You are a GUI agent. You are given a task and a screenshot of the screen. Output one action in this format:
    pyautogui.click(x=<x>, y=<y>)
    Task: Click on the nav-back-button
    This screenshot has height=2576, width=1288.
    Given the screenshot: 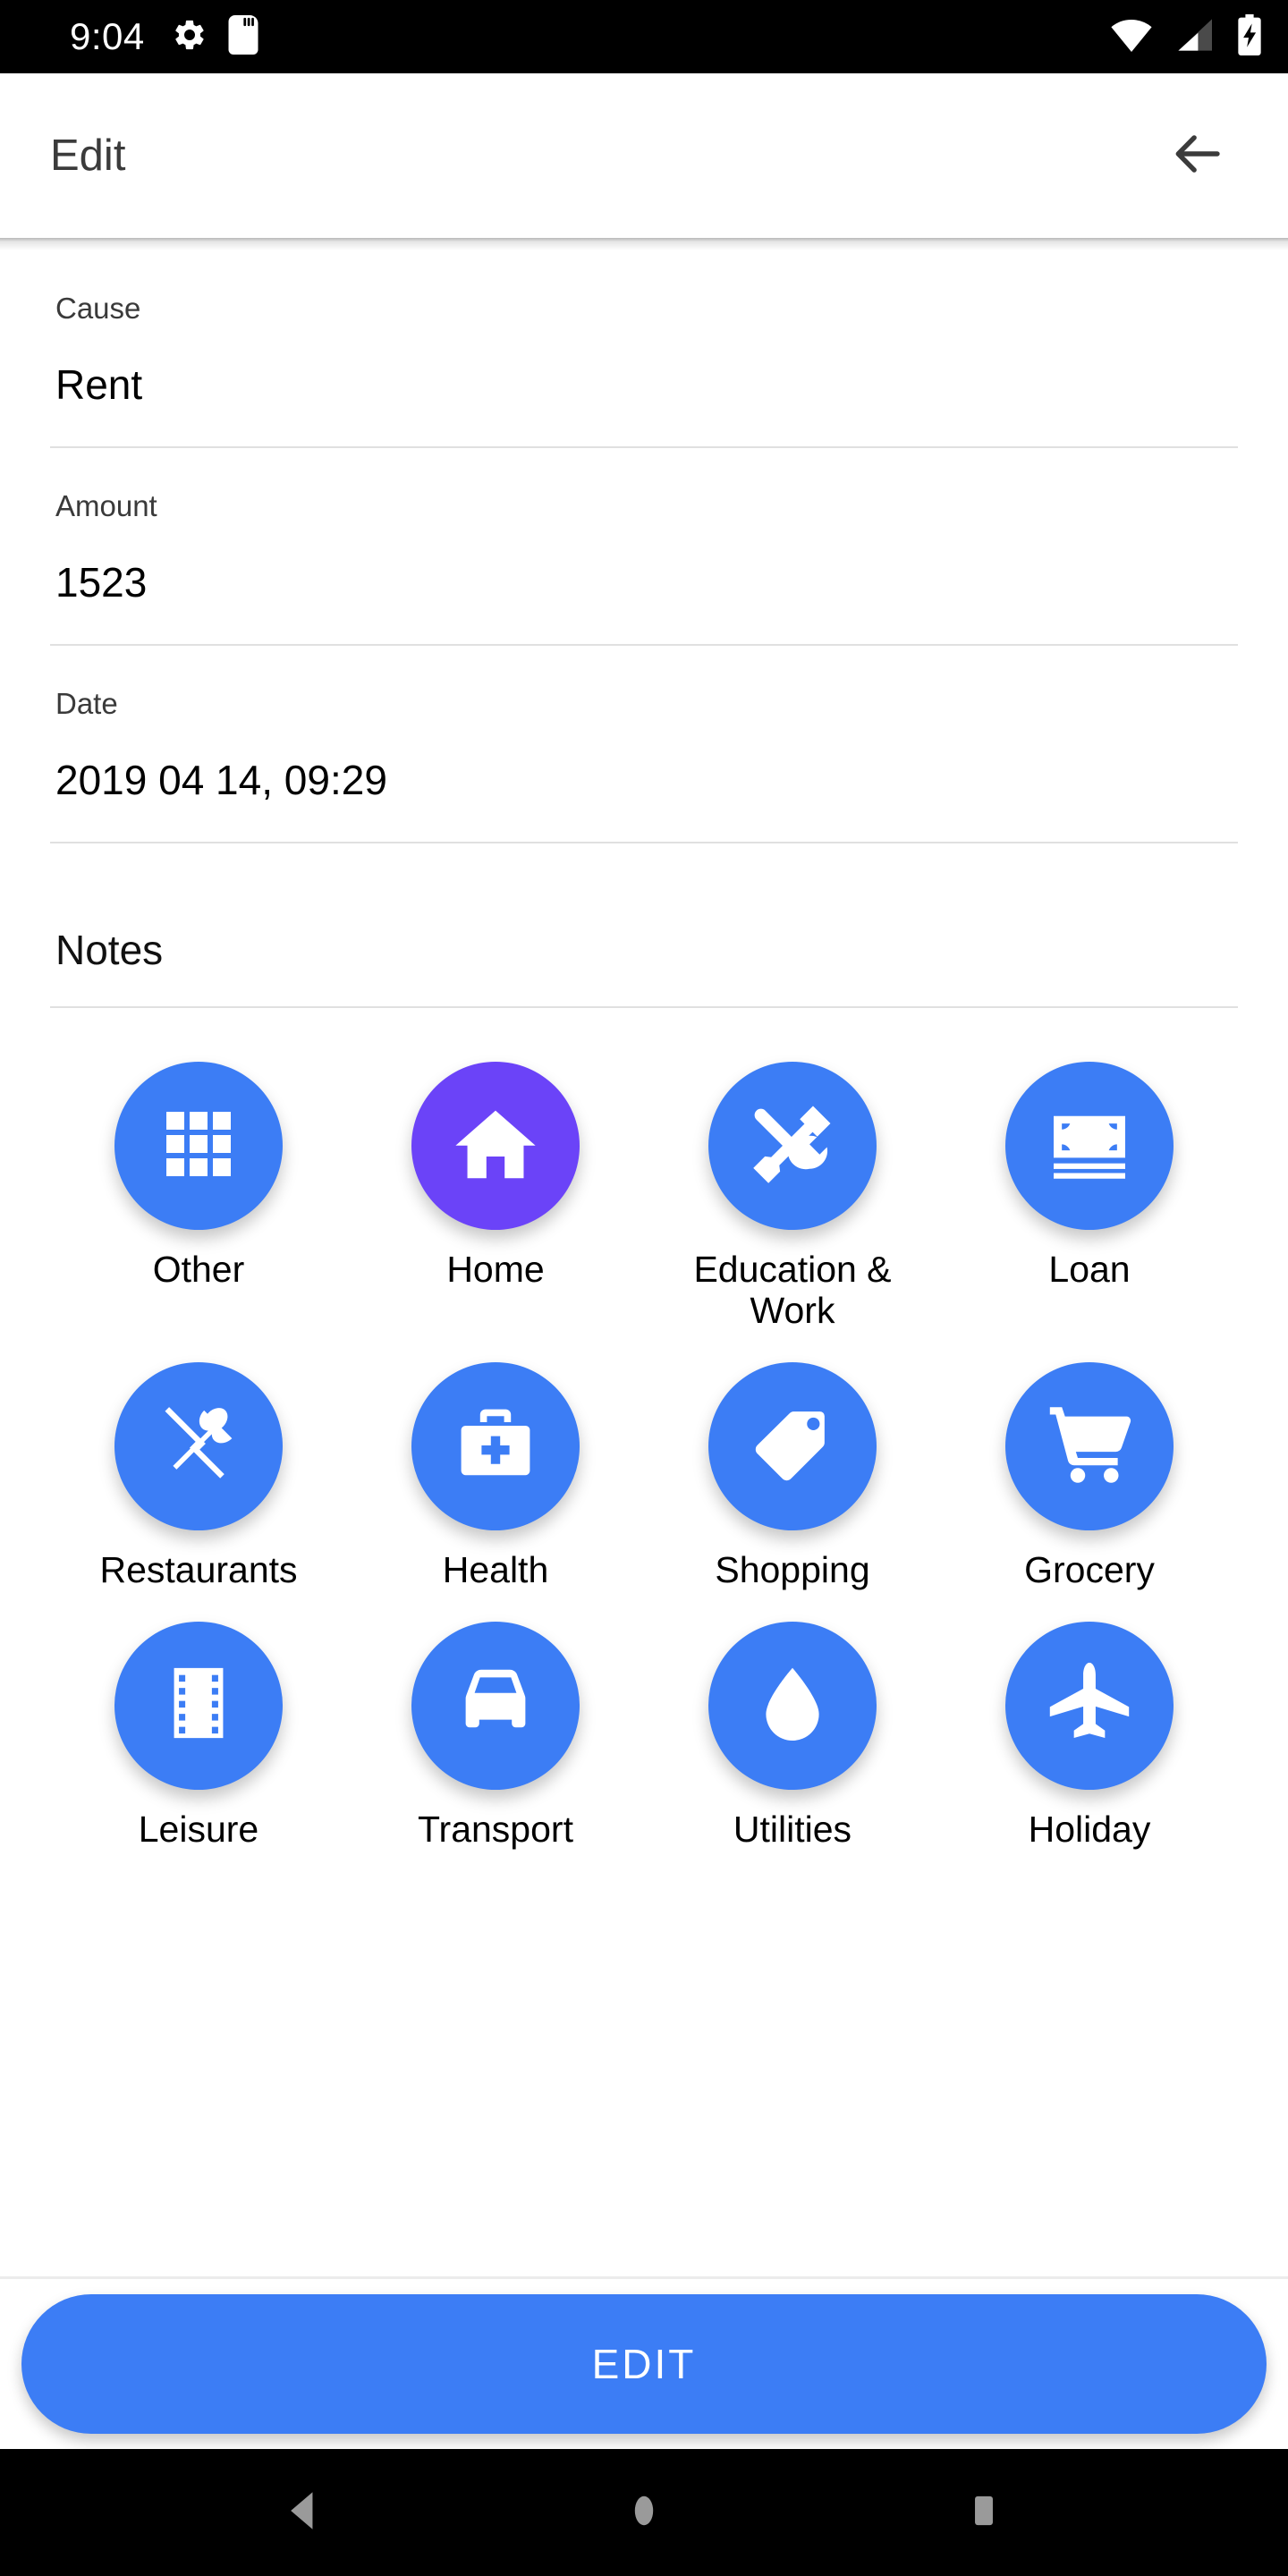 What is the action you would take?
    pyautogui.click(x=304, y=2512)
    